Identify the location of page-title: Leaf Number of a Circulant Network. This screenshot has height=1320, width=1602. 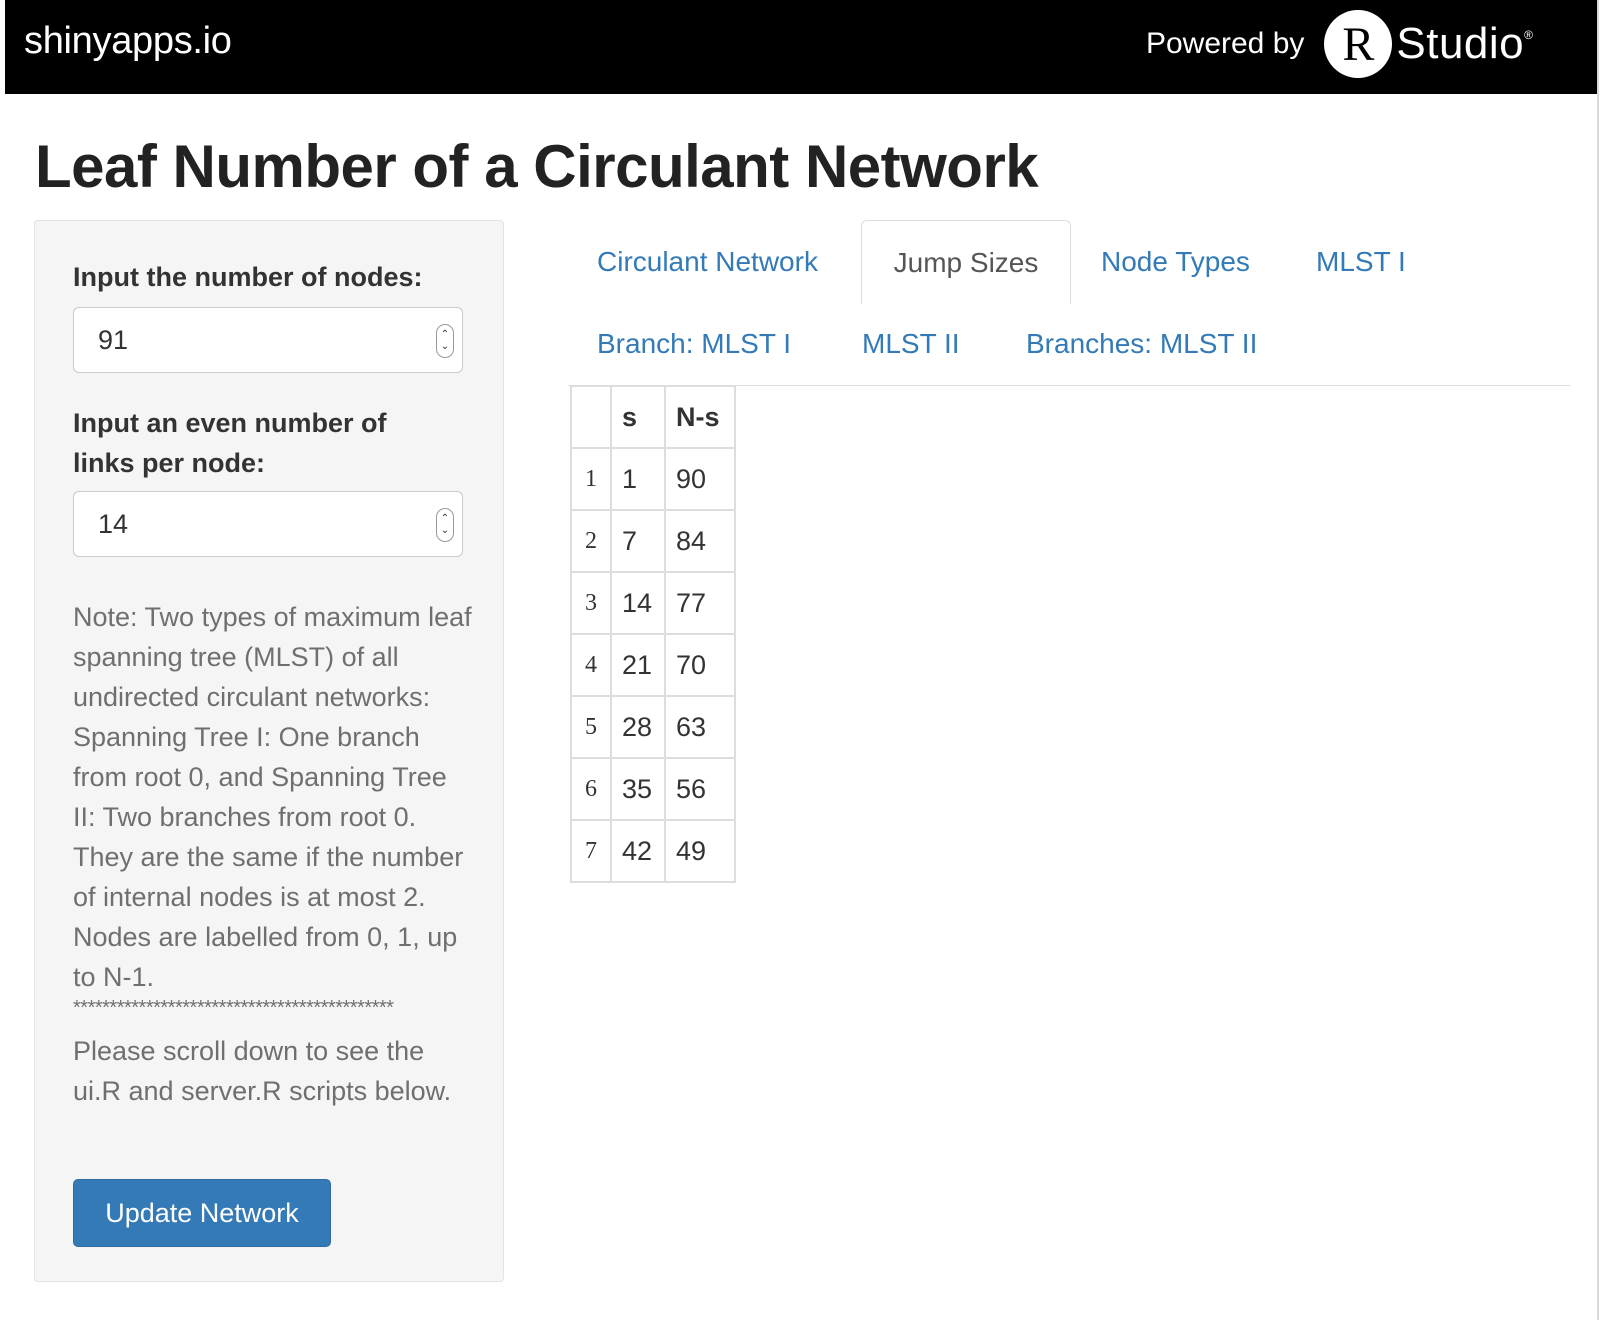
(537, 166).